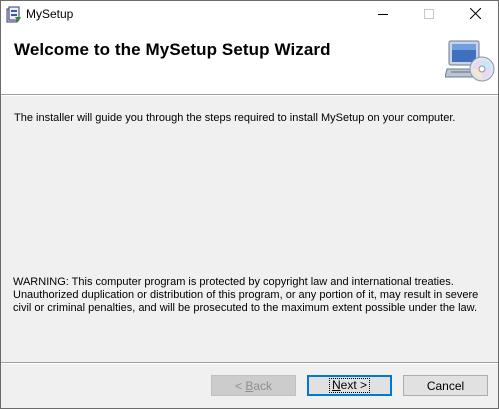  I want to click on next-button-mnemonic: N, so click(336, 385).